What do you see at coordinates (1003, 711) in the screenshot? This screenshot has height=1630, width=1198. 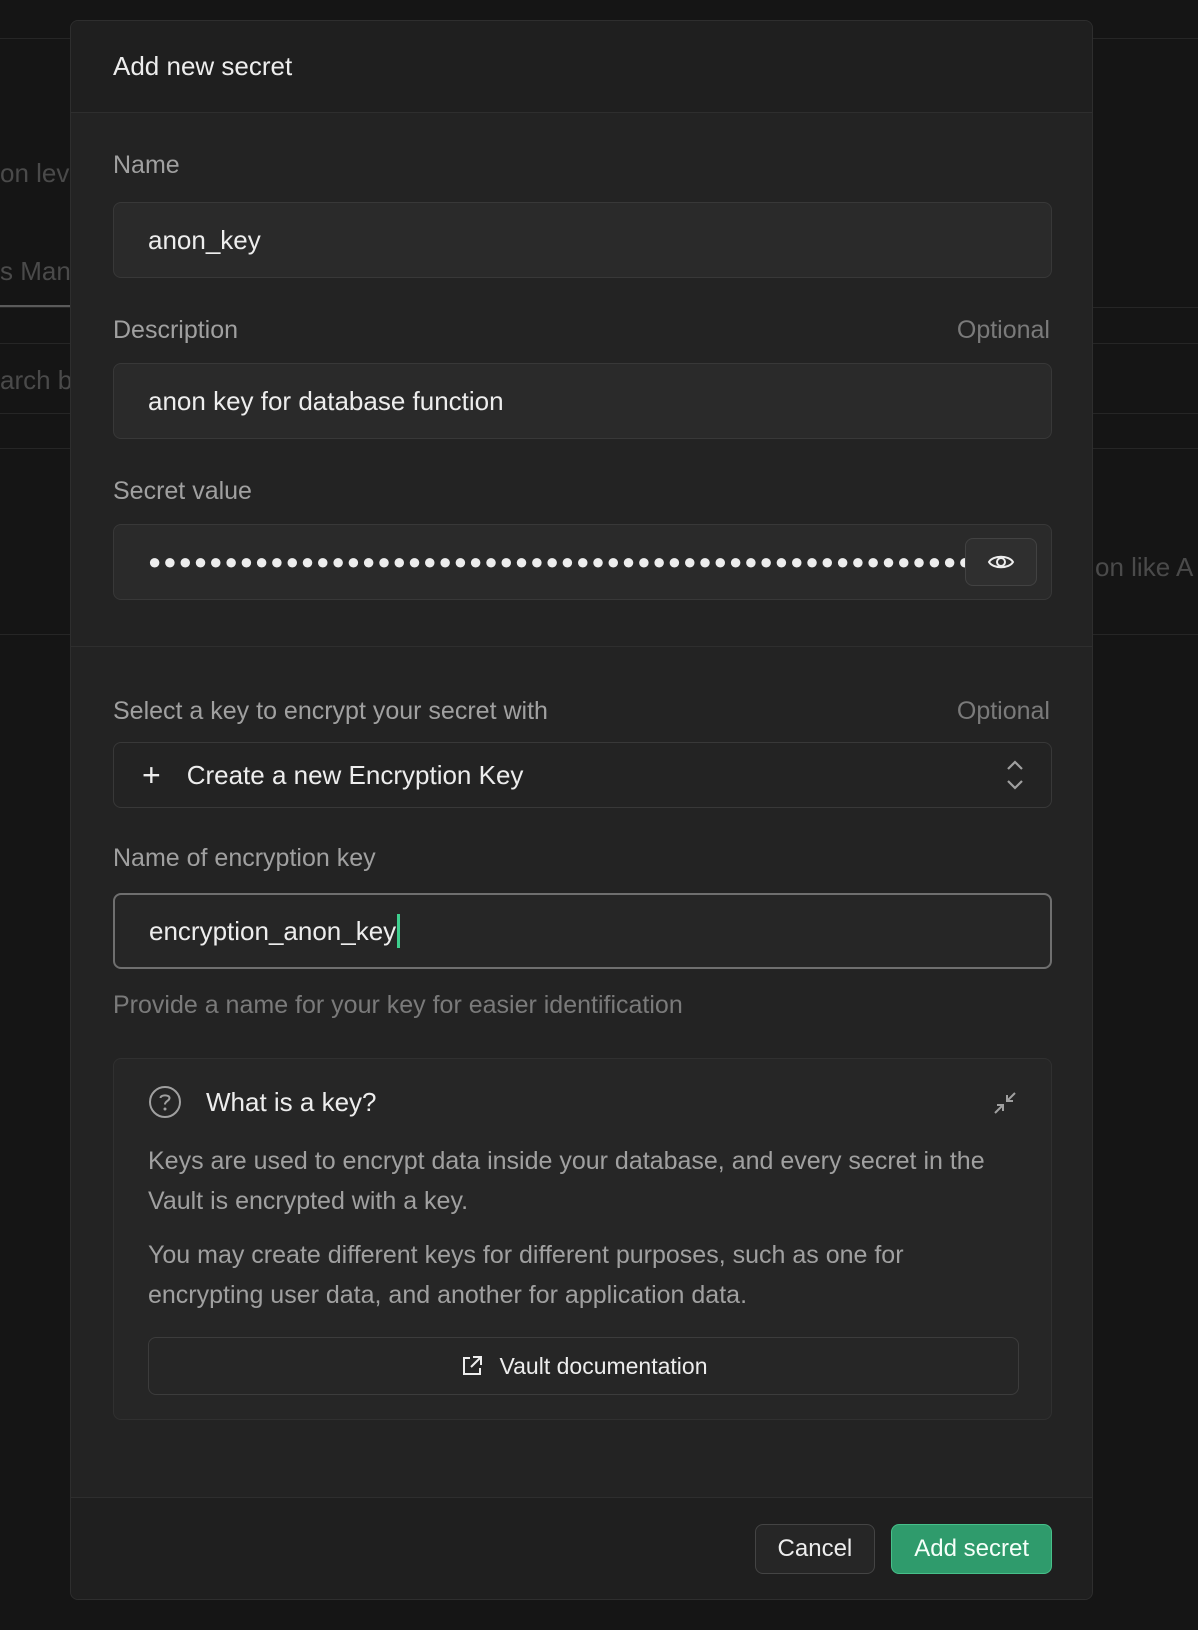 I see `encryption-optional-label: Optional` at bounding box center [1003, 711].